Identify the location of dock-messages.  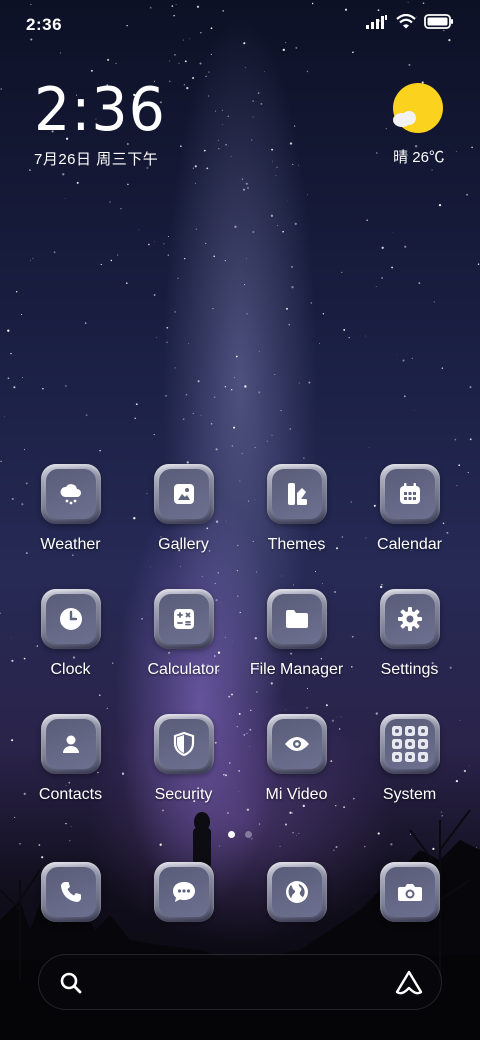
(183, 893).